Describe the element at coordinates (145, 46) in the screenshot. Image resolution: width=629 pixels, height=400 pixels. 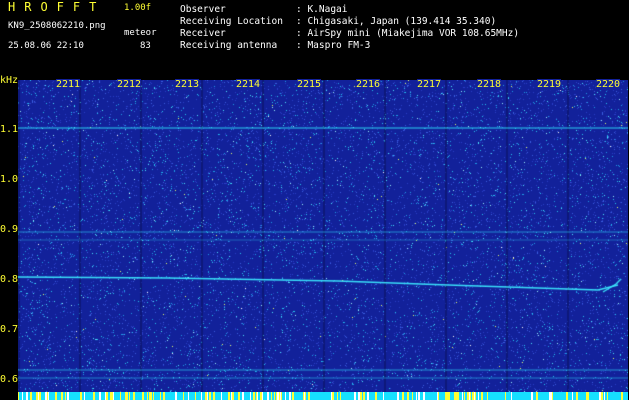
I see `meteor-count: 83` at that location.